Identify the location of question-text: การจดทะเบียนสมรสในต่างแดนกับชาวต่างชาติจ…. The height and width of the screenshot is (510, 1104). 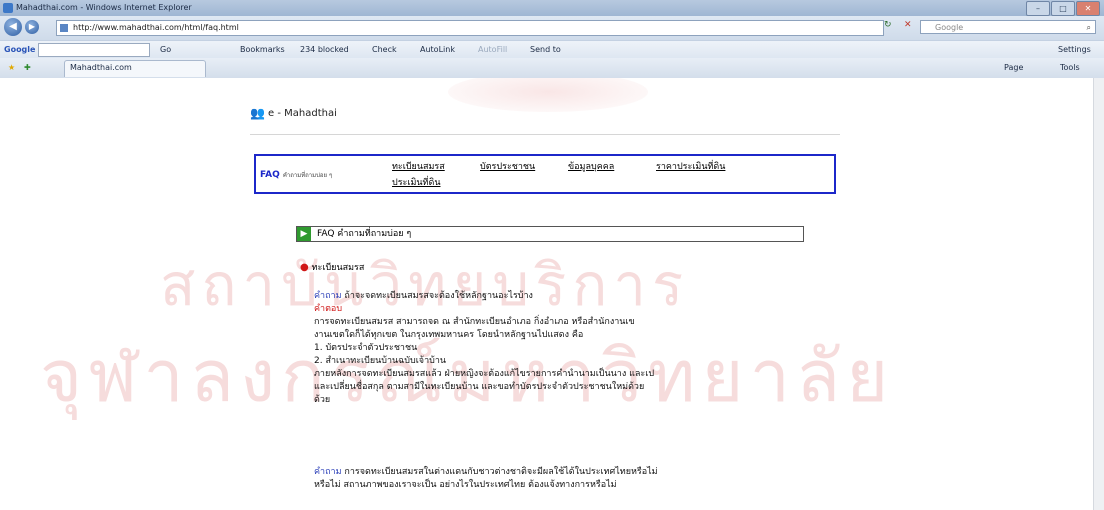
(501, 472).